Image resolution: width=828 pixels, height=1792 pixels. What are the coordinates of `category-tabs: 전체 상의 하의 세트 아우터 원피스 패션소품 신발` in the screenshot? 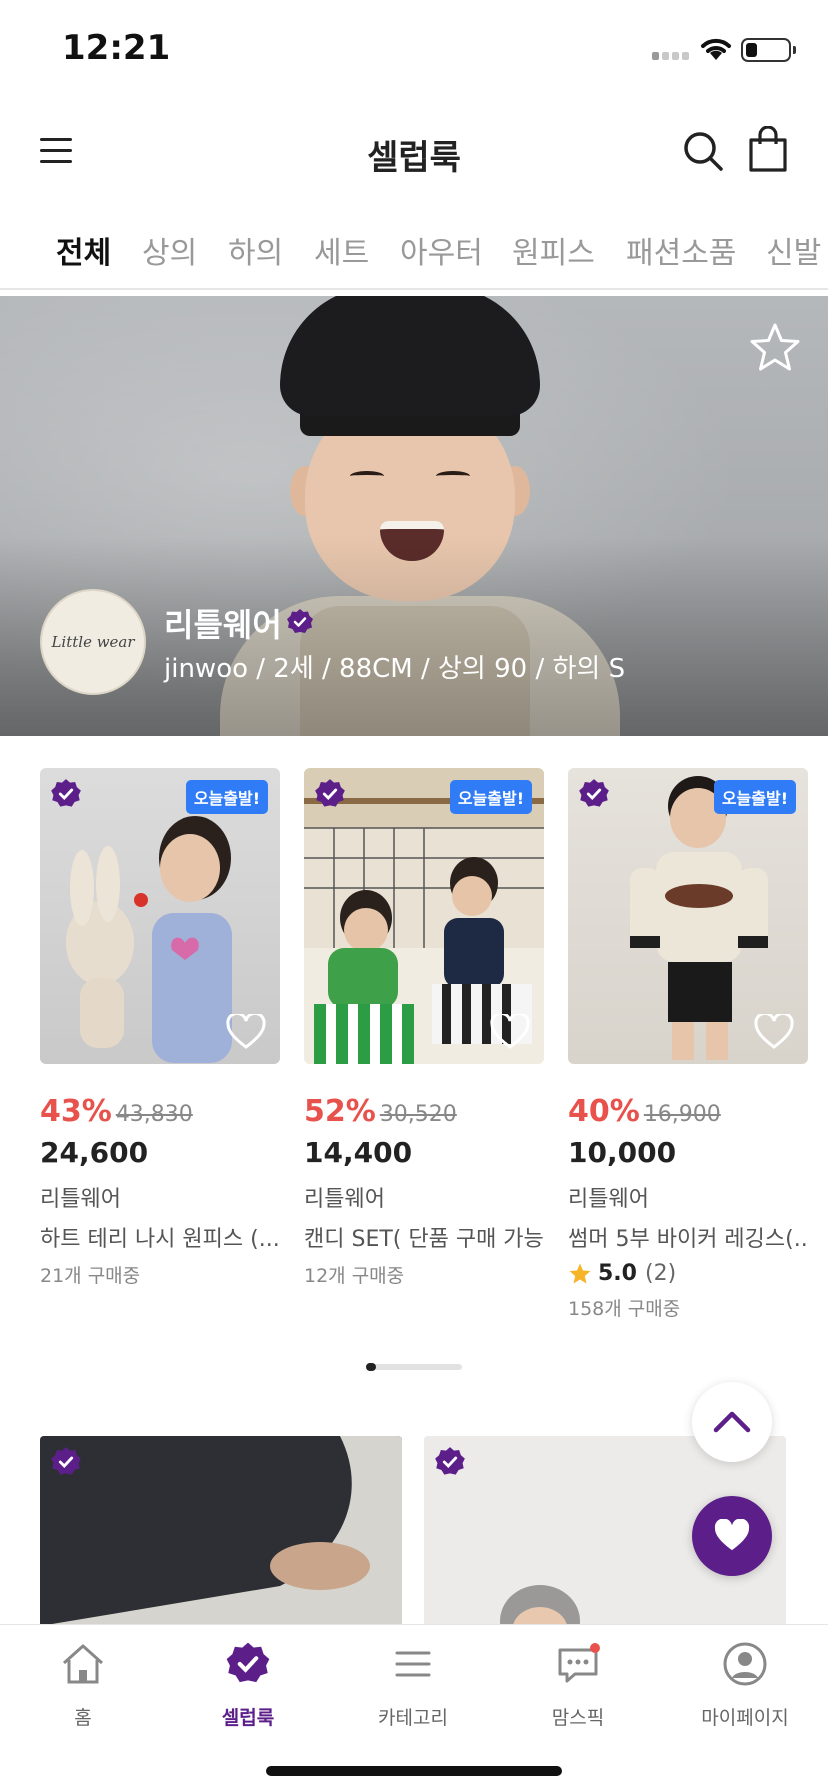 It's located at (414, 255).